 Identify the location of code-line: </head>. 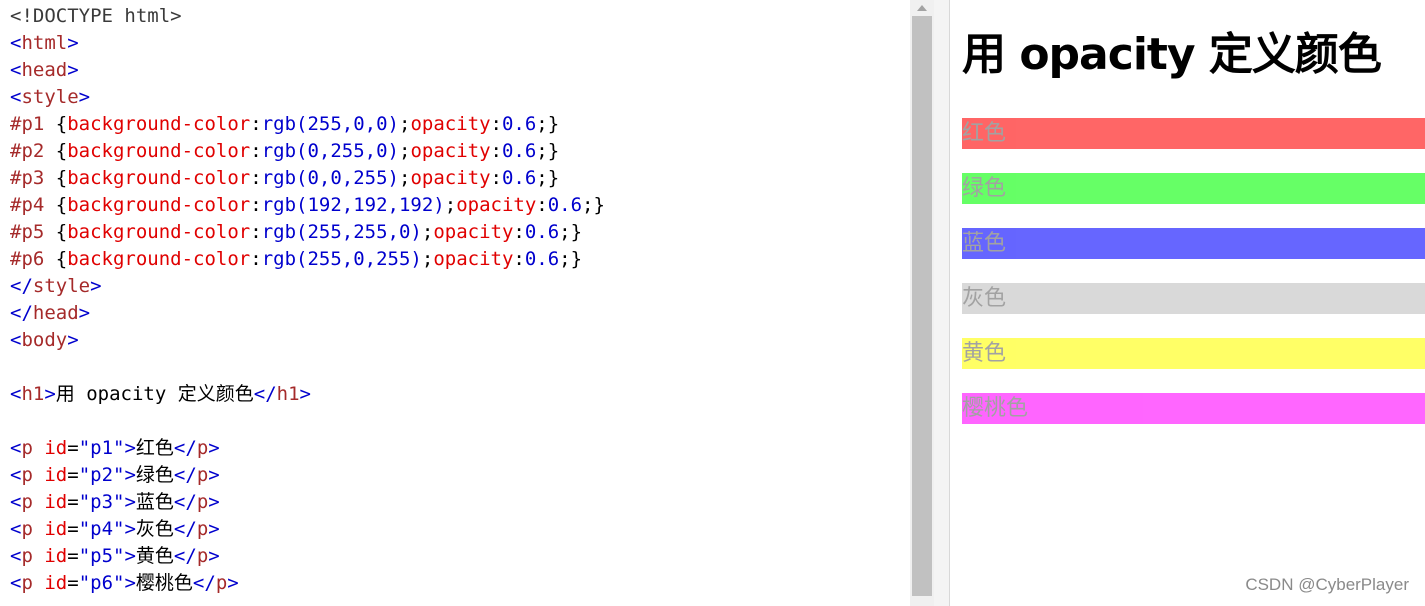
(307, 313).